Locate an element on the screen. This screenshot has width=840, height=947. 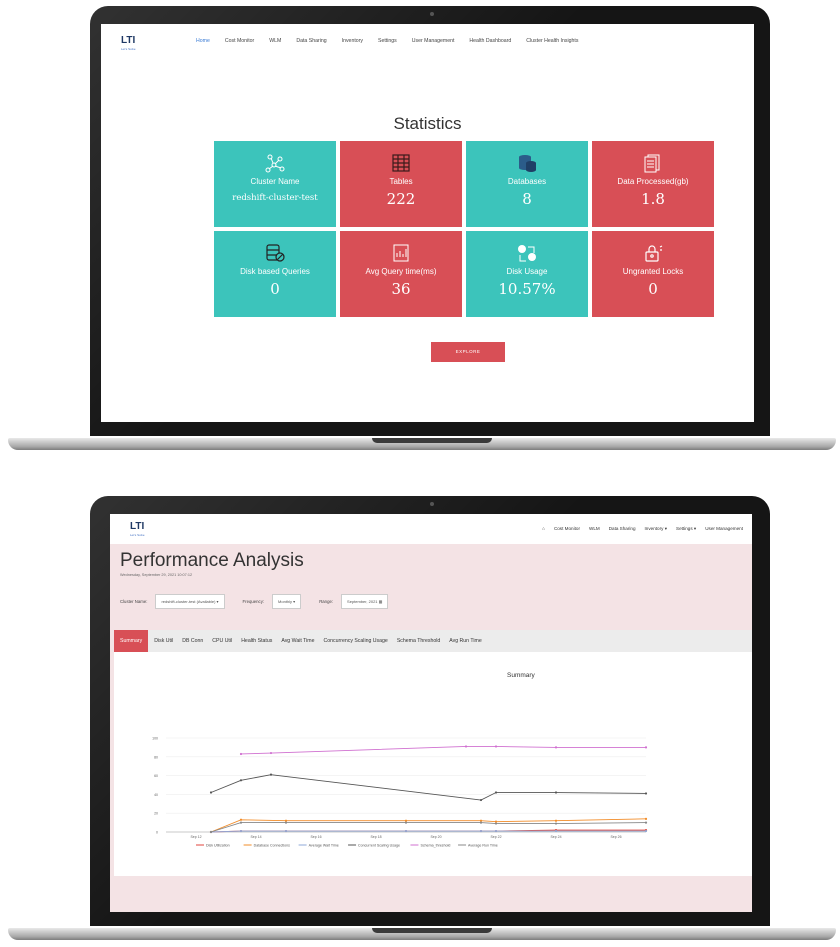
stat-tile-data-processed-gb: Data Processed(gb) 1.8 is located at coordinates (653, 184).